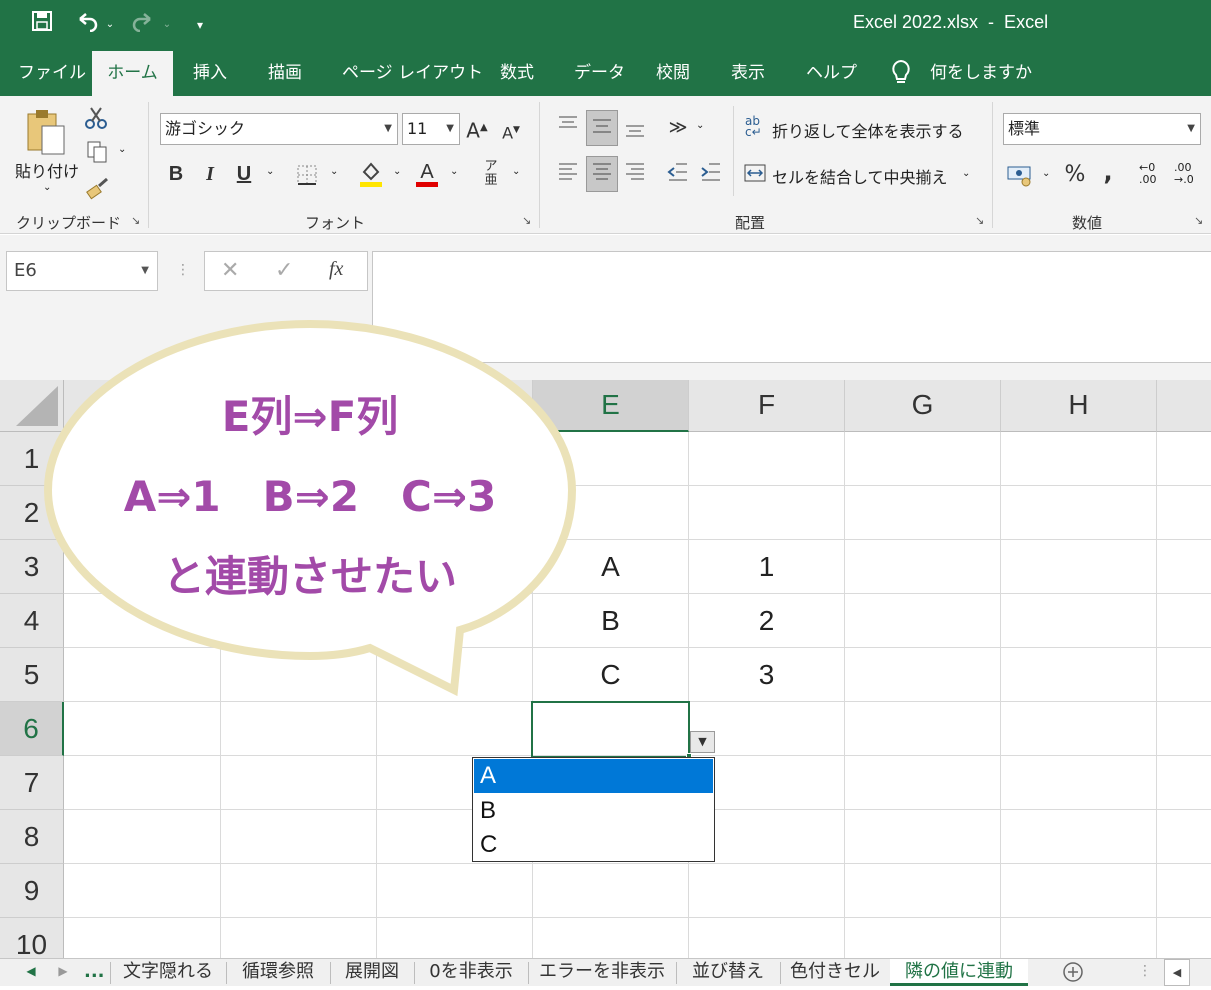  I want to click on sheet-tab: 循環参照, so click(278, 972).